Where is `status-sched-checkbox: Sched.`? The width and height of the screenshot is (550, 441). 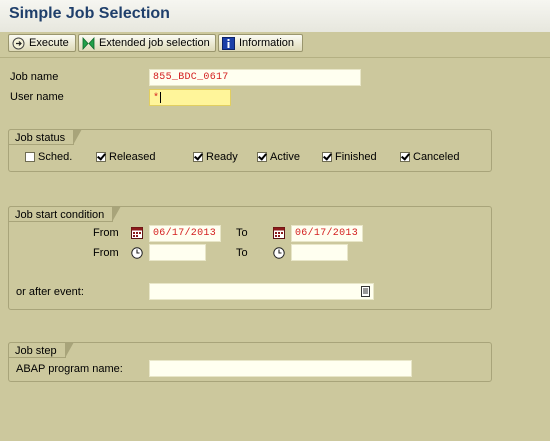
status-sched-checkbox: Sched. is located at coordinates (48, 157).